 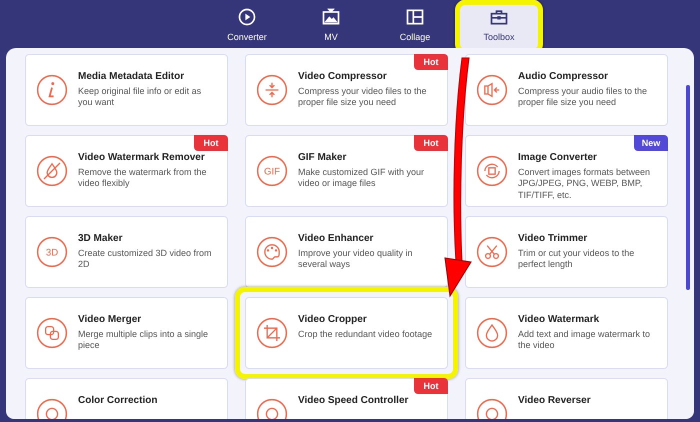 I want to click on tool-title: Video Reverser, so click(x=554, y=400).